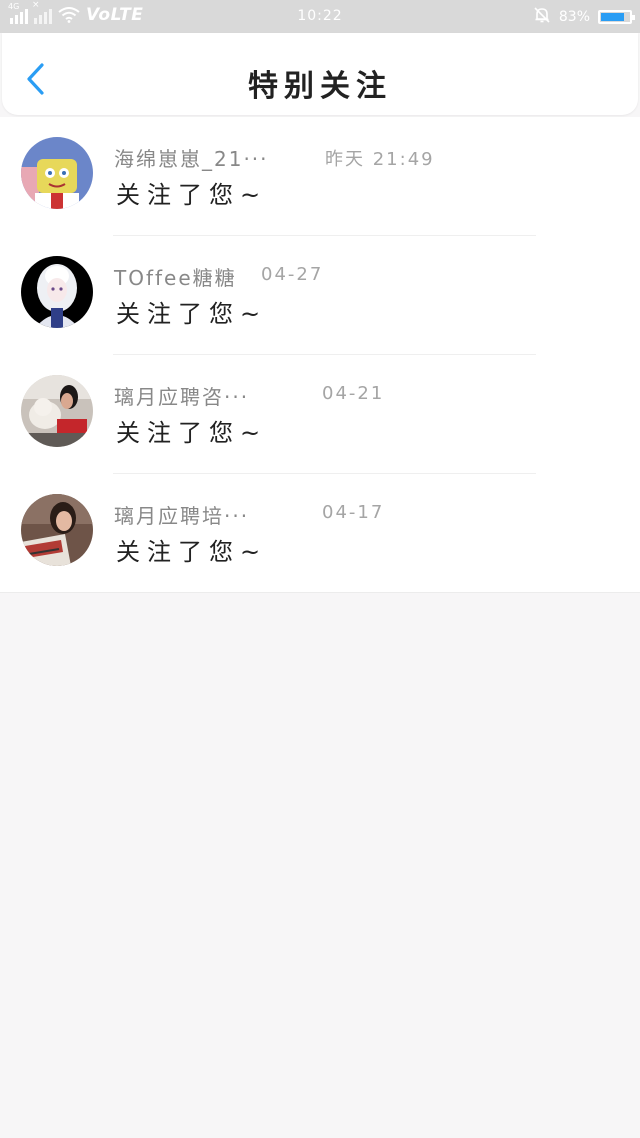  I want to click on item-name: 璃月应聘培···, so click(182, 516).